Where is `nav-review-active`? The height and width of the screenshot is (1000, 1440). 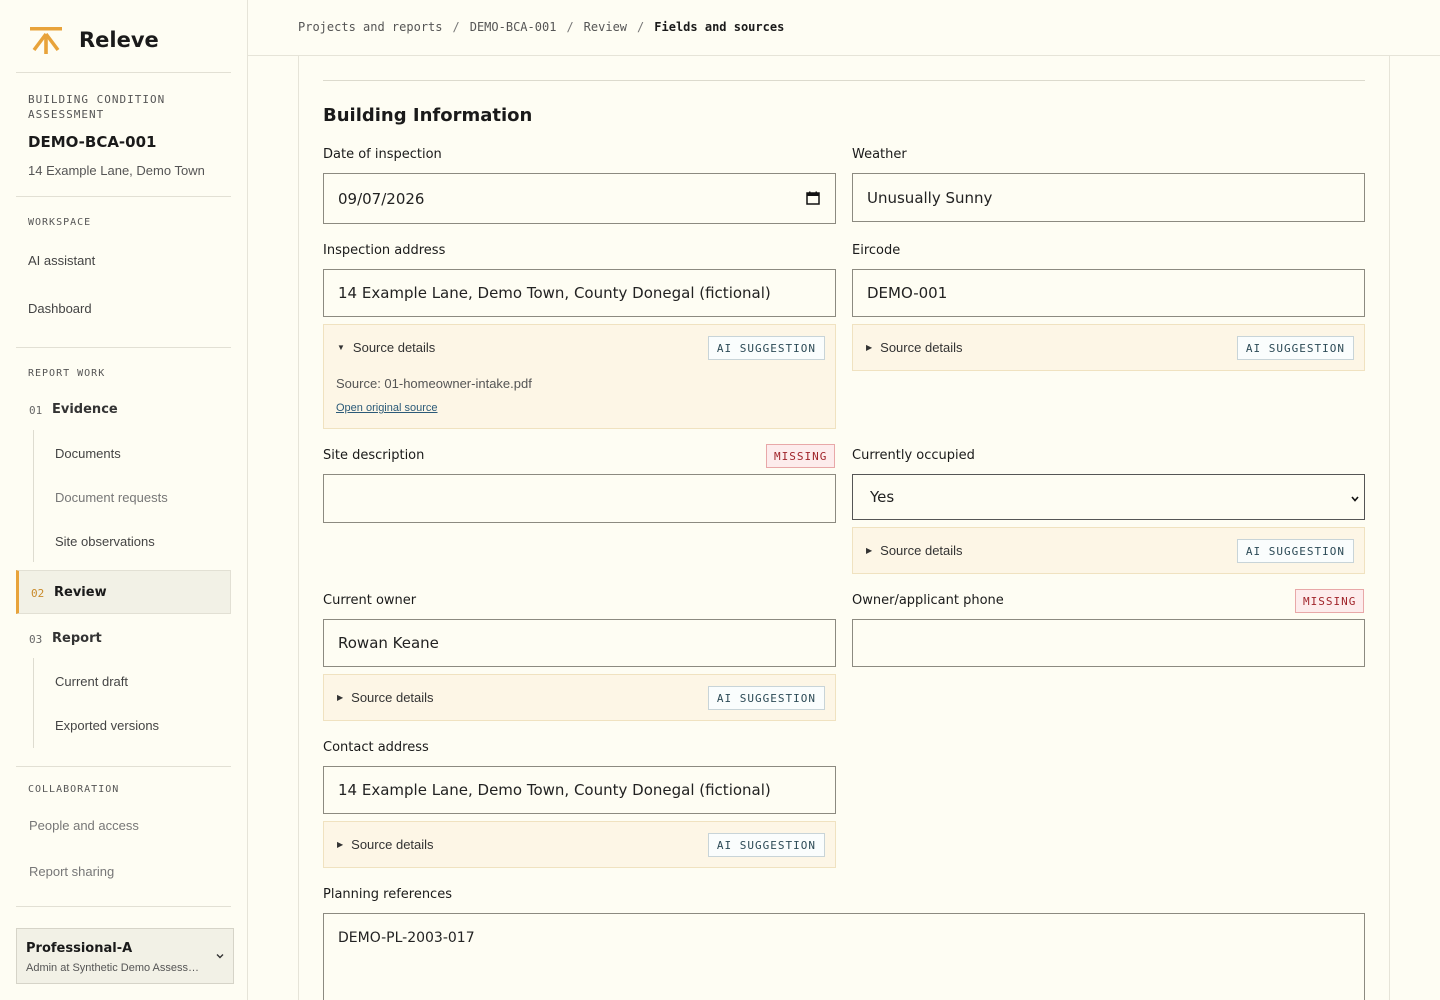 nav-review-active is located at coordinates (123, 592).